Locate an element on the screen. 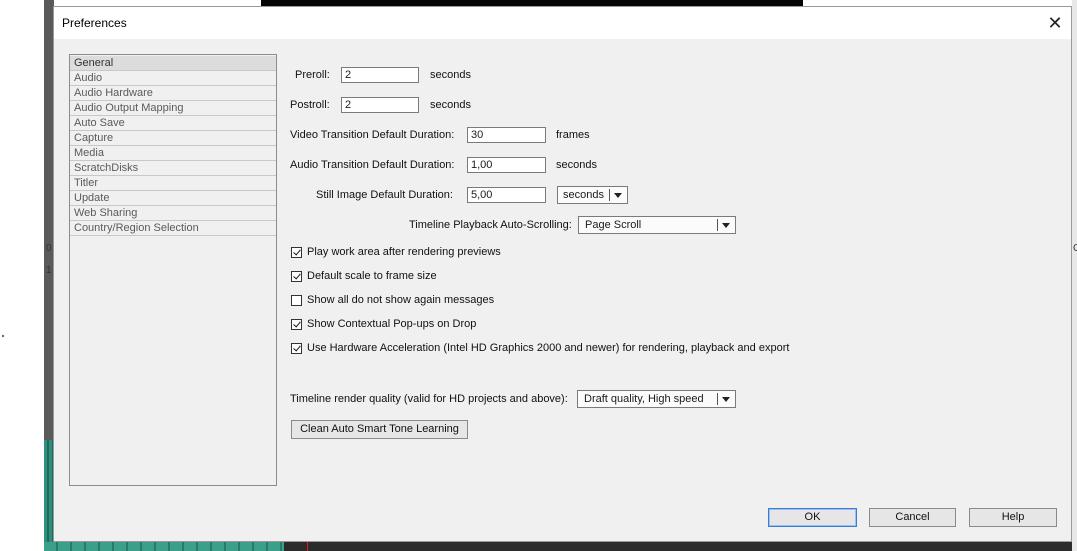 The height and width of the screenshot is (551, 1077). checkbox-unchecked-icon is located at coordinates (296, 300).